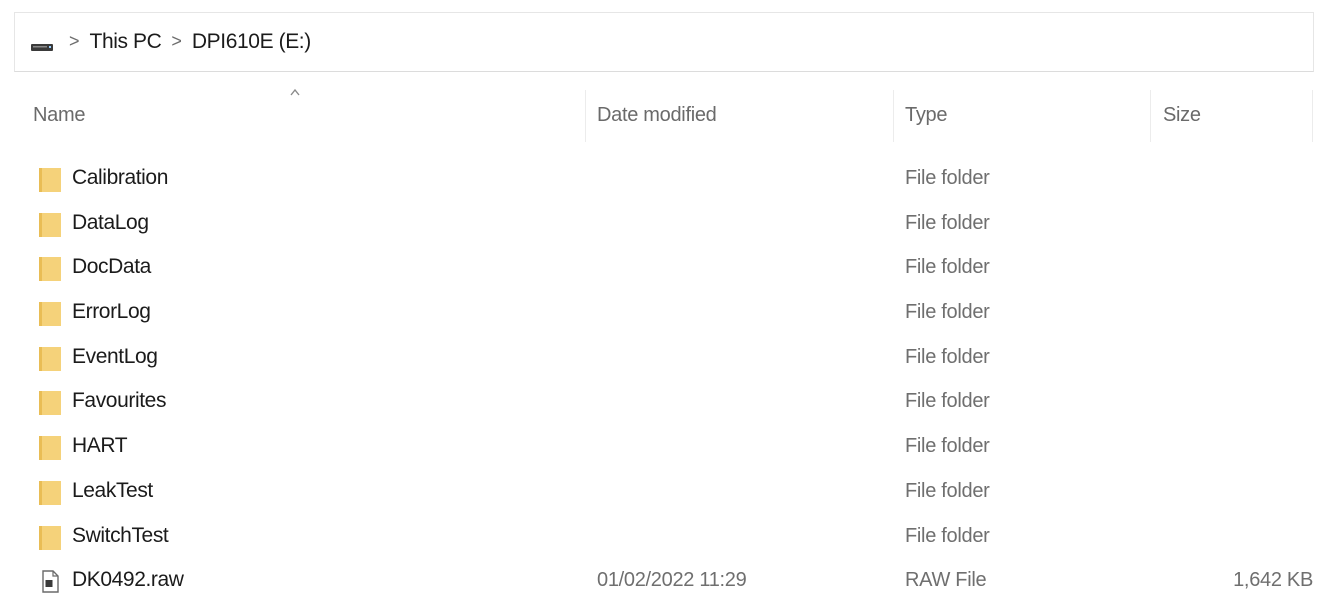 The width and height of the screenshot is (1321, 605). Describe the element at coordinates (660, 225) in the screenshot. I see `list-item: DataLog File folder` at that location.